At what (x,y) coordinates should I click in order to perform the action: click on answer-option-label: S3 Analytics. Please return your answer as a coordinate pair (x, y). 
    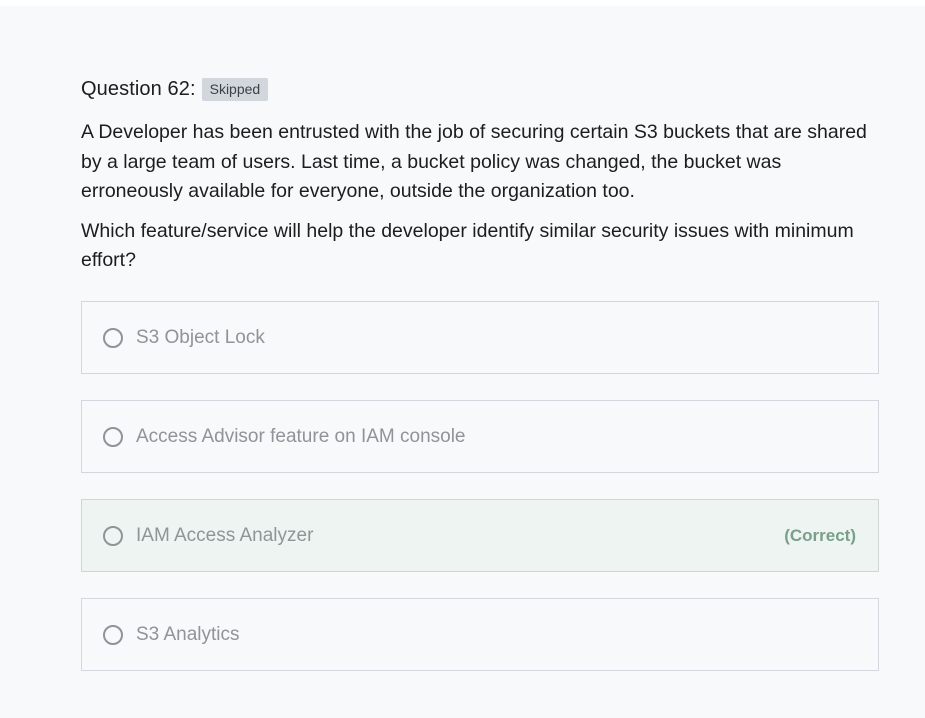
    Looking at the image, I should click on (188, 634).